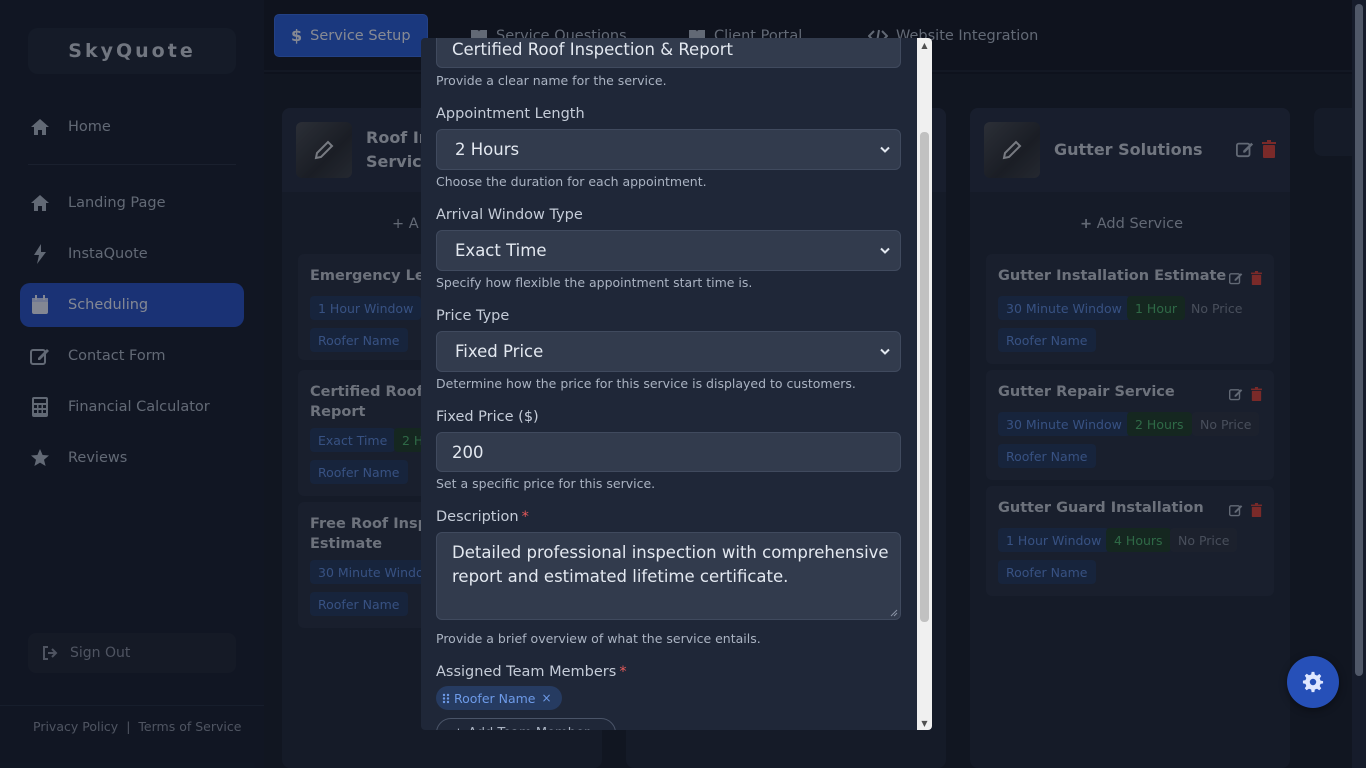  Describe the element at coordinates (668, 149) in the screenshot. I see `appointment-length-select: 2 Hours` at that location.